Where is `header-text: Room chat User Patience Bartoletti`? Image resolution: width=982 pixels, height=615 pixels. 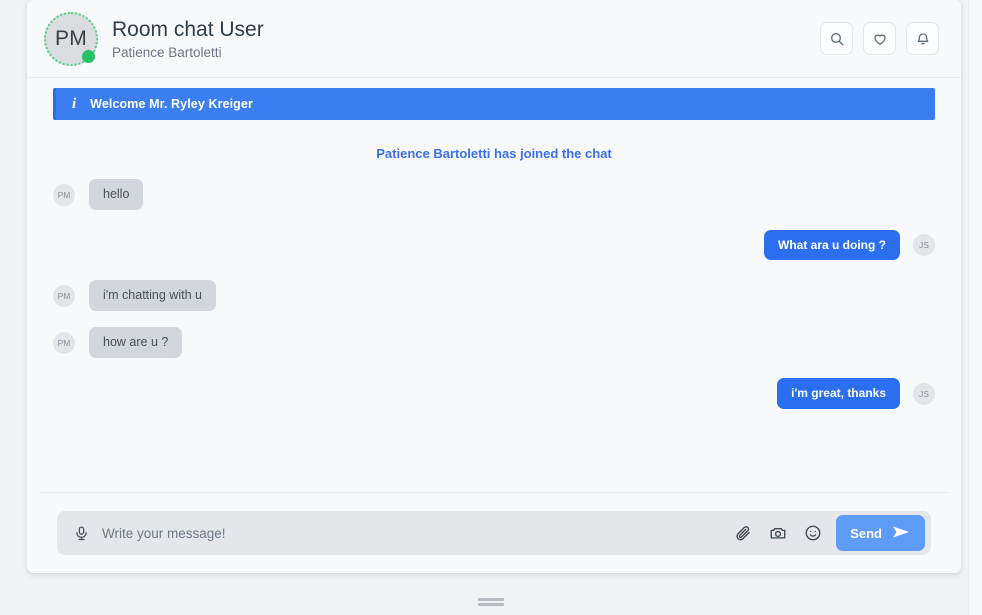
header-text: Room chat User Patience Bartoletti is located at coordinates (188, 38).